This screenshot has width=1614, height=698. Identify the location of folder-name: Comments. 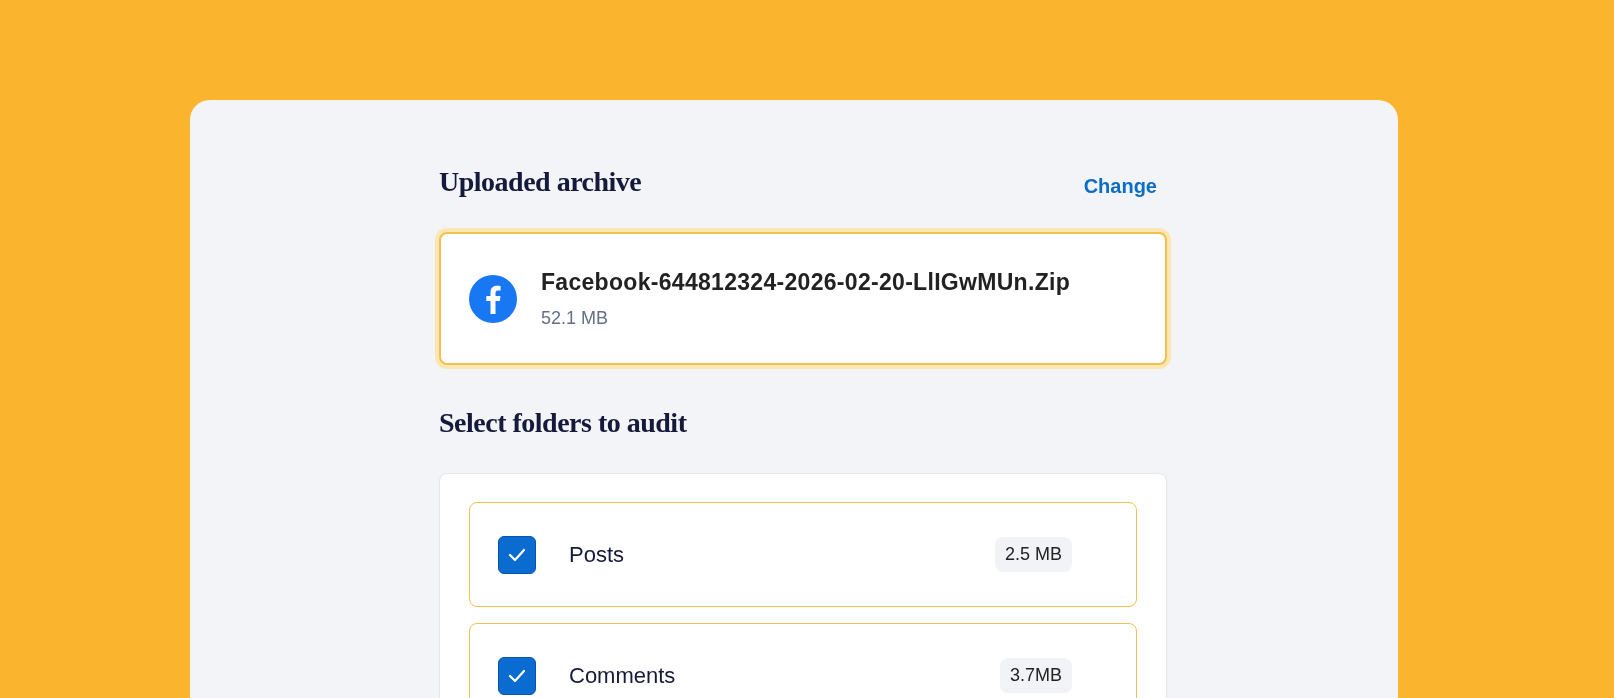
(623, 675).